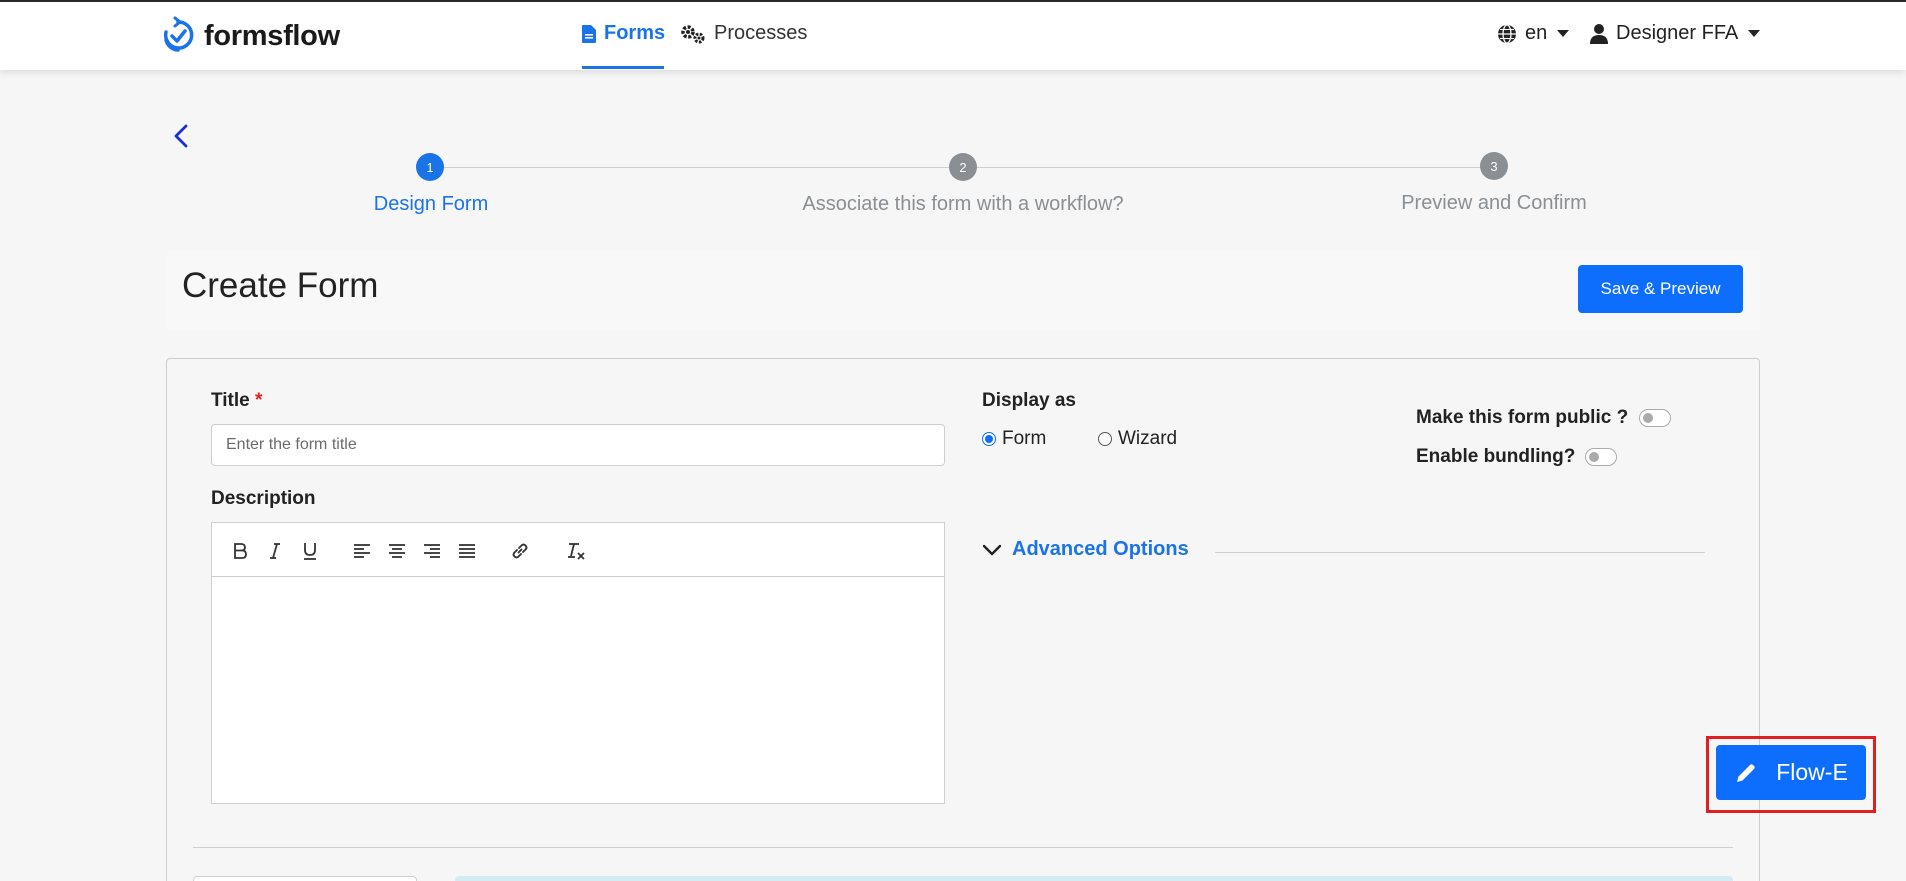  Describe the element at coordinates (1494, 203) in the screenshot. I see `step-3-label: Preview and Confirm` at that location.